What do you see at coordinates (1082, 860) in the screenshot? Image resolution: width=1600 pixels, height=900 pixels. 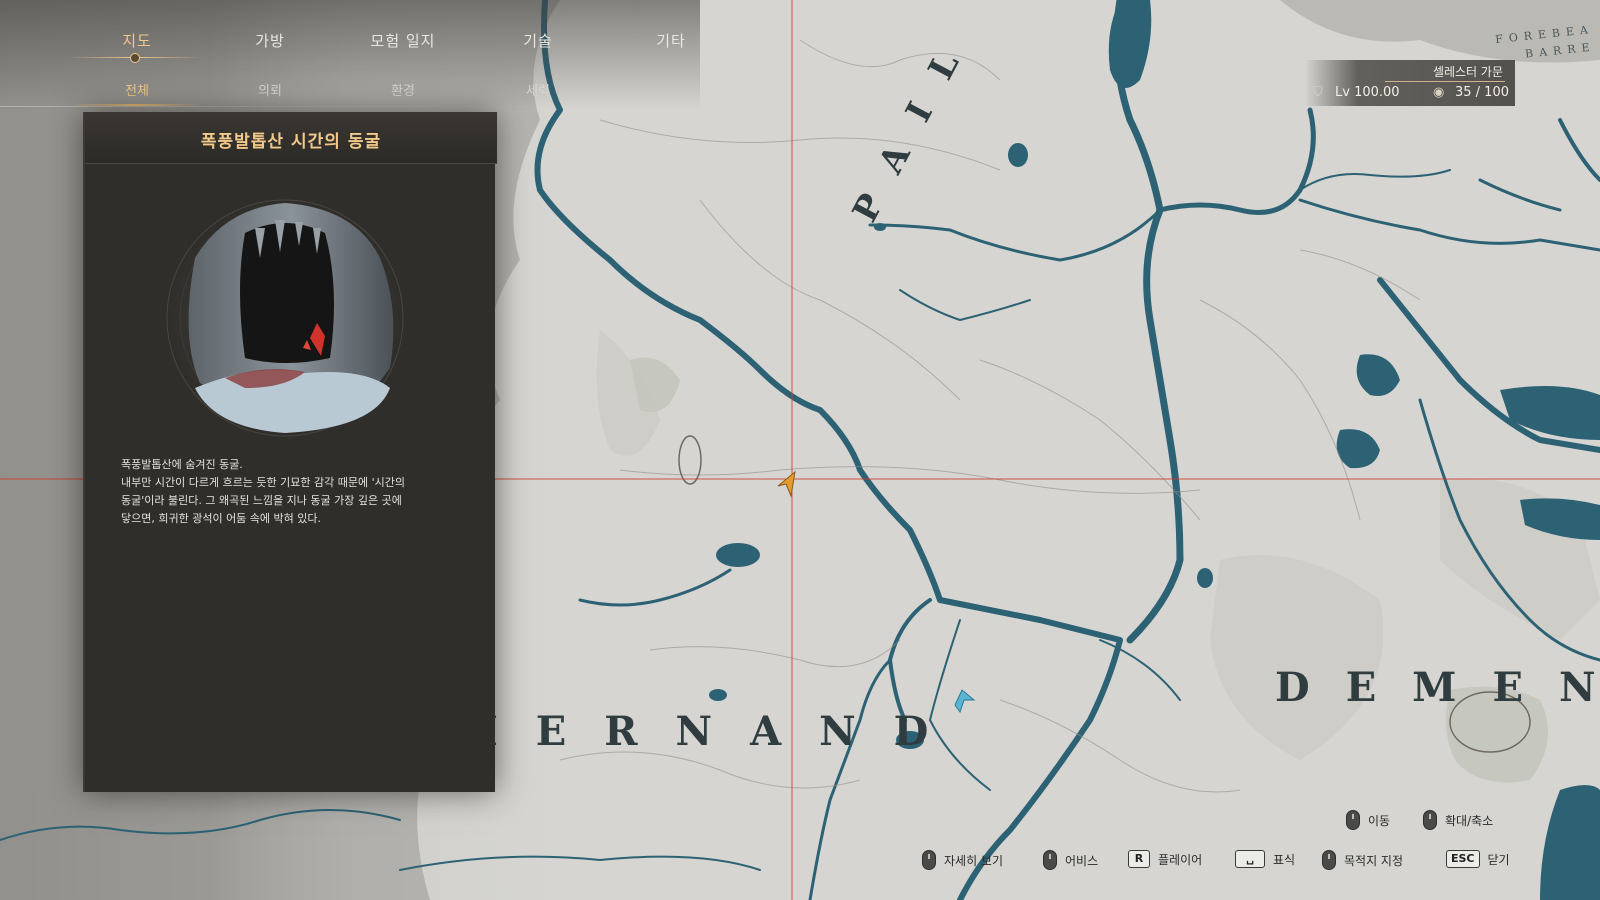 I see `control-label: 어비스` at bounding box center [1082, 860].